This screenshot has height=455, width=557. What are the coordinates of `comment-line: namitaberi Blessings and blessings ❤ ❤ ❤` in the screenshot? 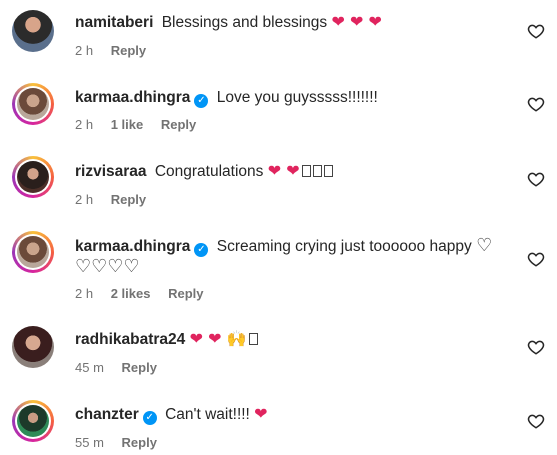 It's located at (228, 22).